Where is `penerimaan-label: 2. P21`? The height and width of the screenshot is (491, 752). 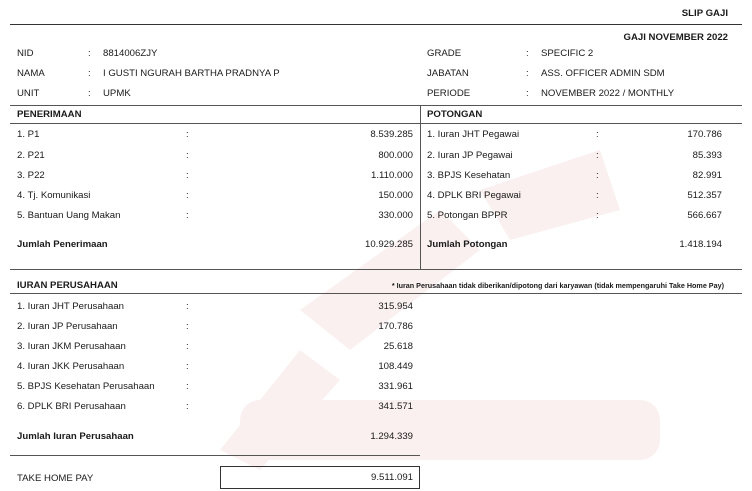 penerimaan-label: 2. P21 is located at coordinates (31, 155).